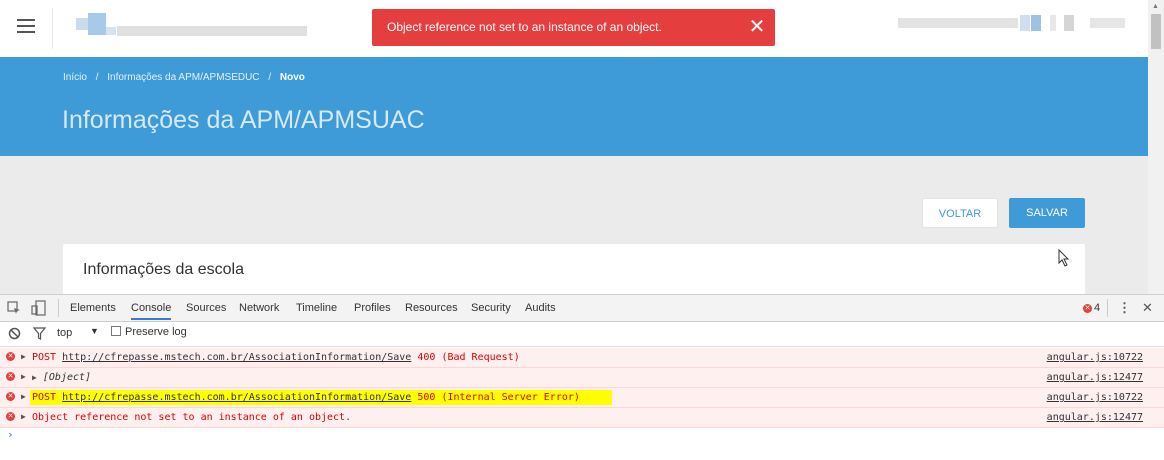  Describe the element at coordinates (259, 308) in the screenshot. I see `tab-network: Network` at that location.